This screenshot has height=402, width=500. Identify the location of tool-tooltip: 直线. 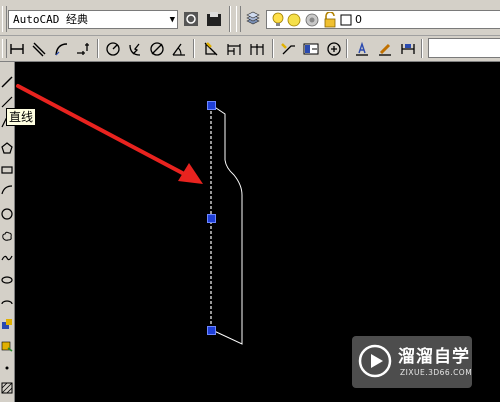
(21, 117).